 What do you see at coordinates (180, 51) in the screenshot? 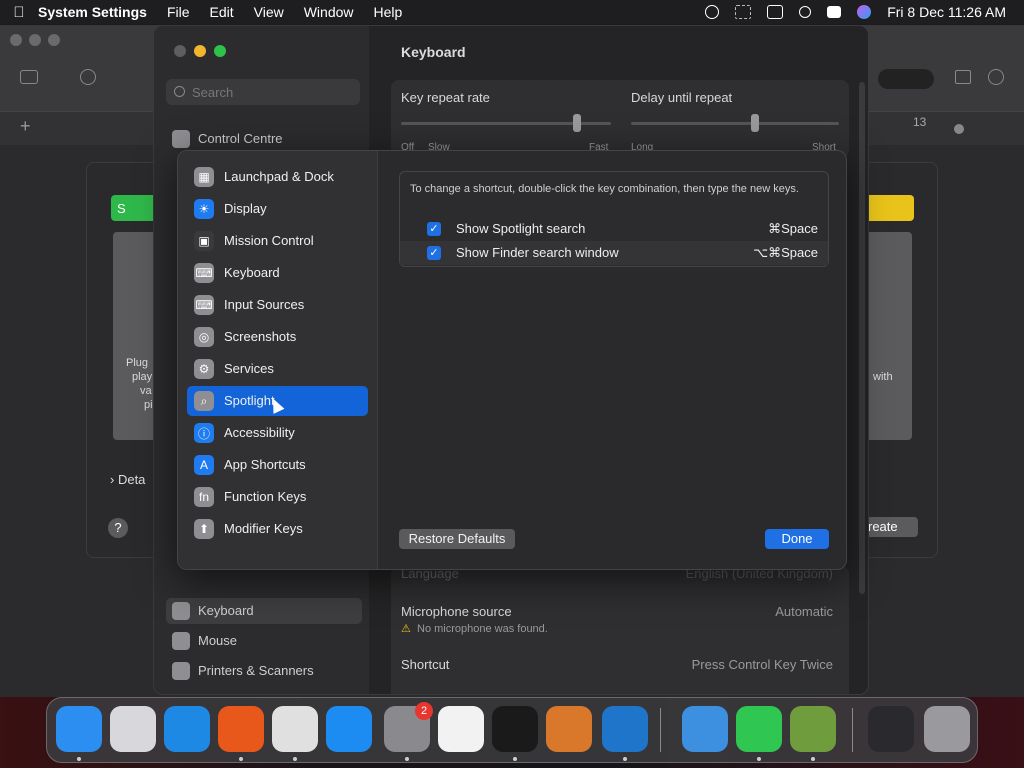
I see `close-button` at bounding box center [180, 51].